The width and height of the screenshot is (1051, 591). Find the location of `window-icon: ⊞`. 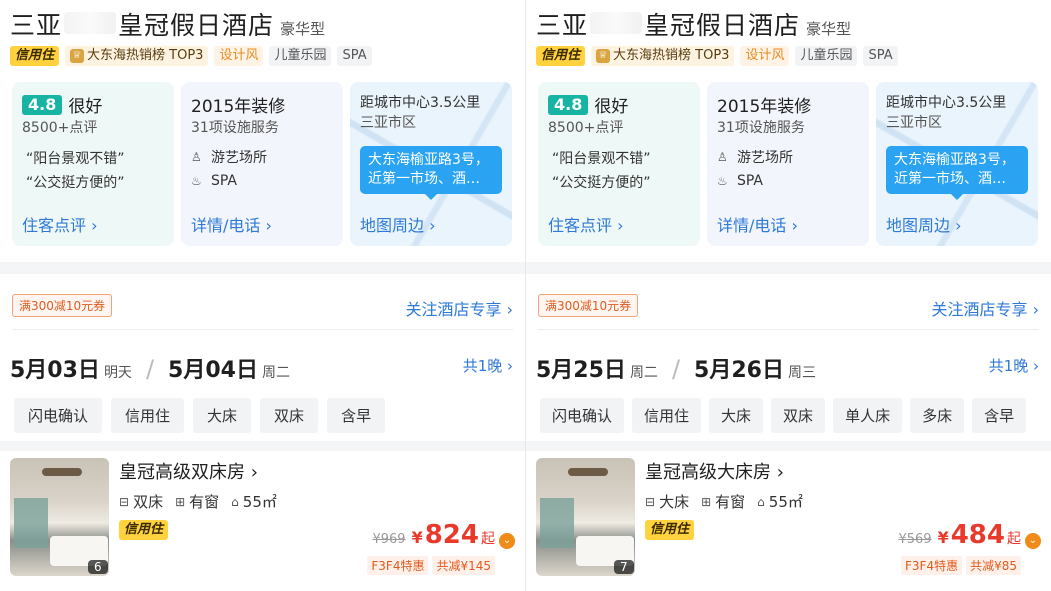

window-icon: ⊞ is located at coordinates (706, 501).